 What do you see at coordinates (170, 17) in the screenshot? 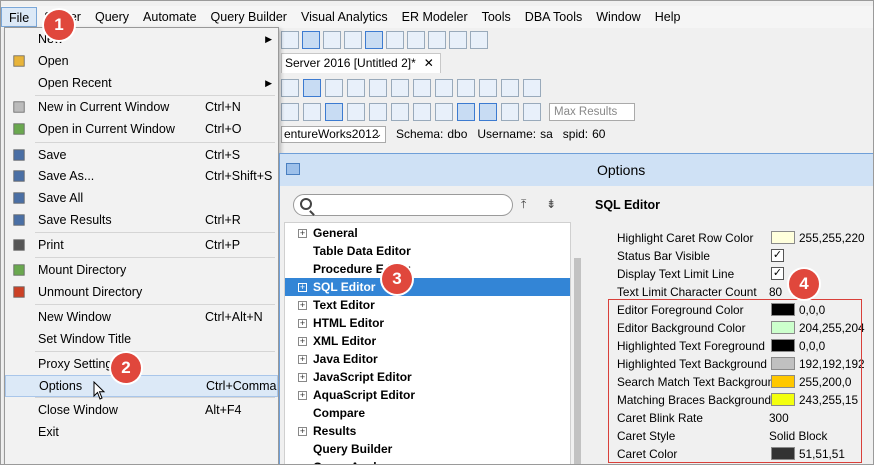
I see `menu-automate: Automate` at bounding box center [170, 17].